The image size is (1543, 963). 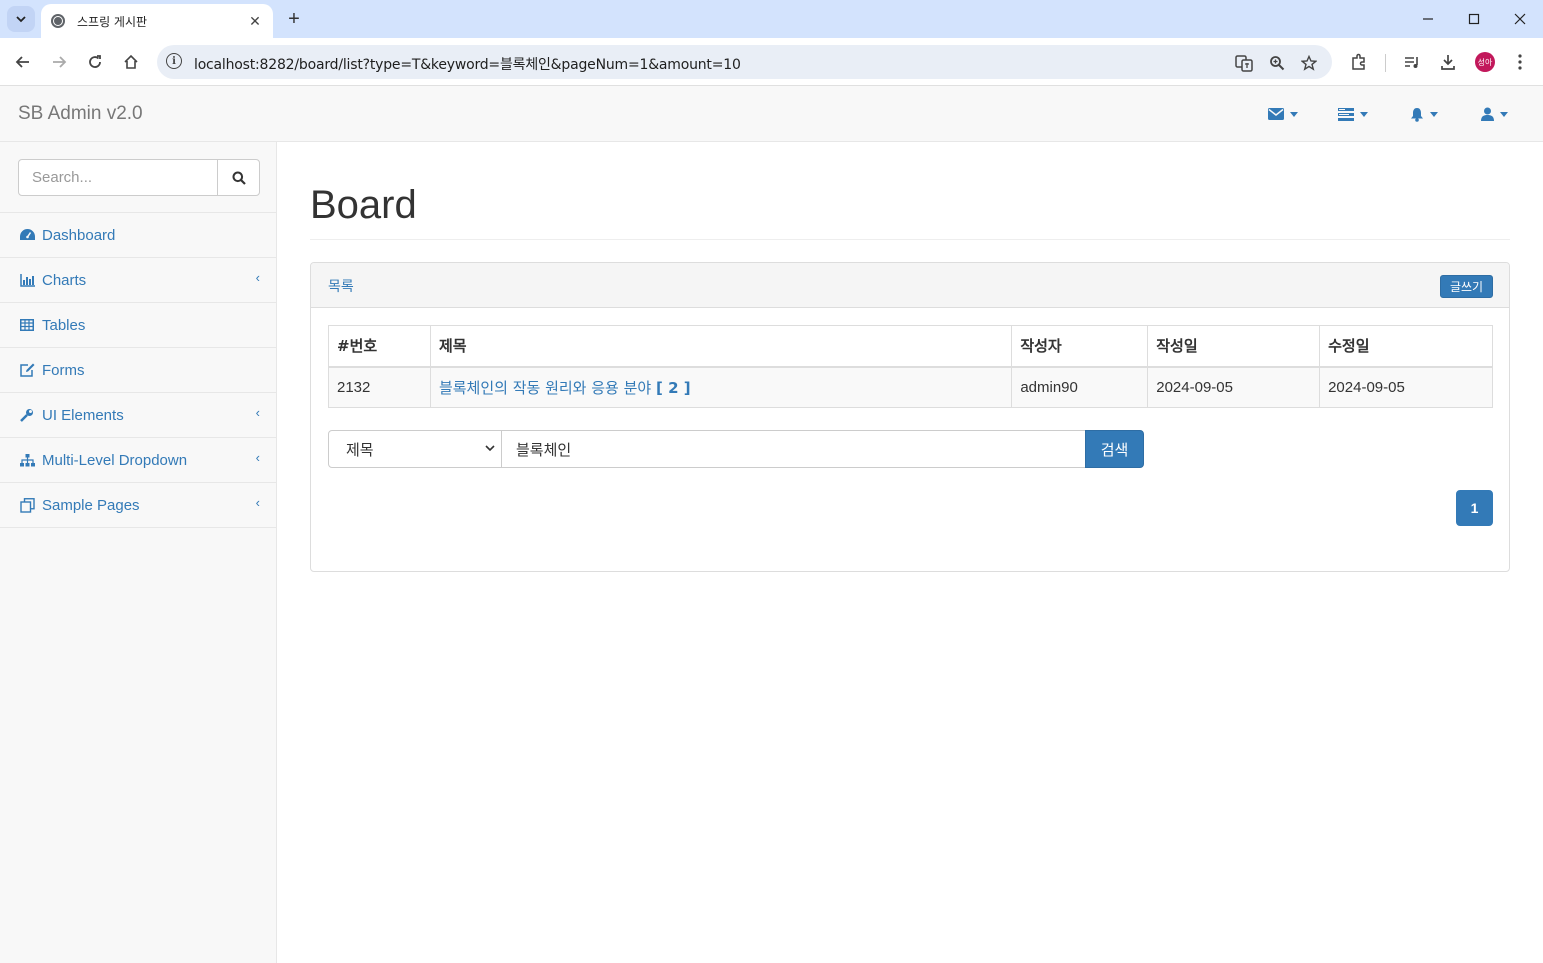 What do you see at coordinates (80, 114) in the screenshot?
I see `navbar-brand: SB Admin v2.0` at bounding box center [80, 114].